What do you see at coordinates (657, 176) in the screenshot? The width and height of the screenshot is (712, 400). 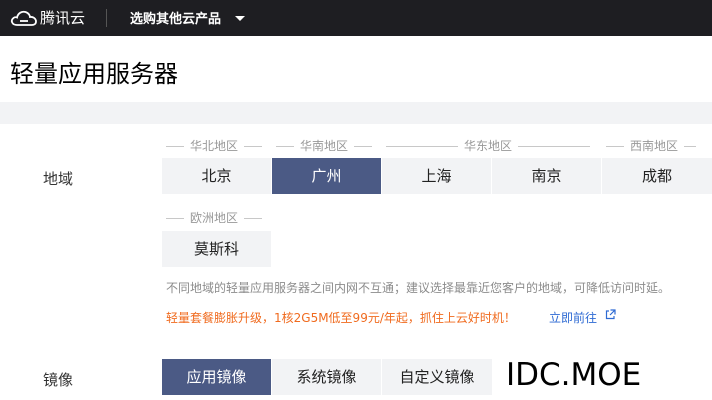 I see `region-option-chengdu: 成都` at bounding box center [657, 176].